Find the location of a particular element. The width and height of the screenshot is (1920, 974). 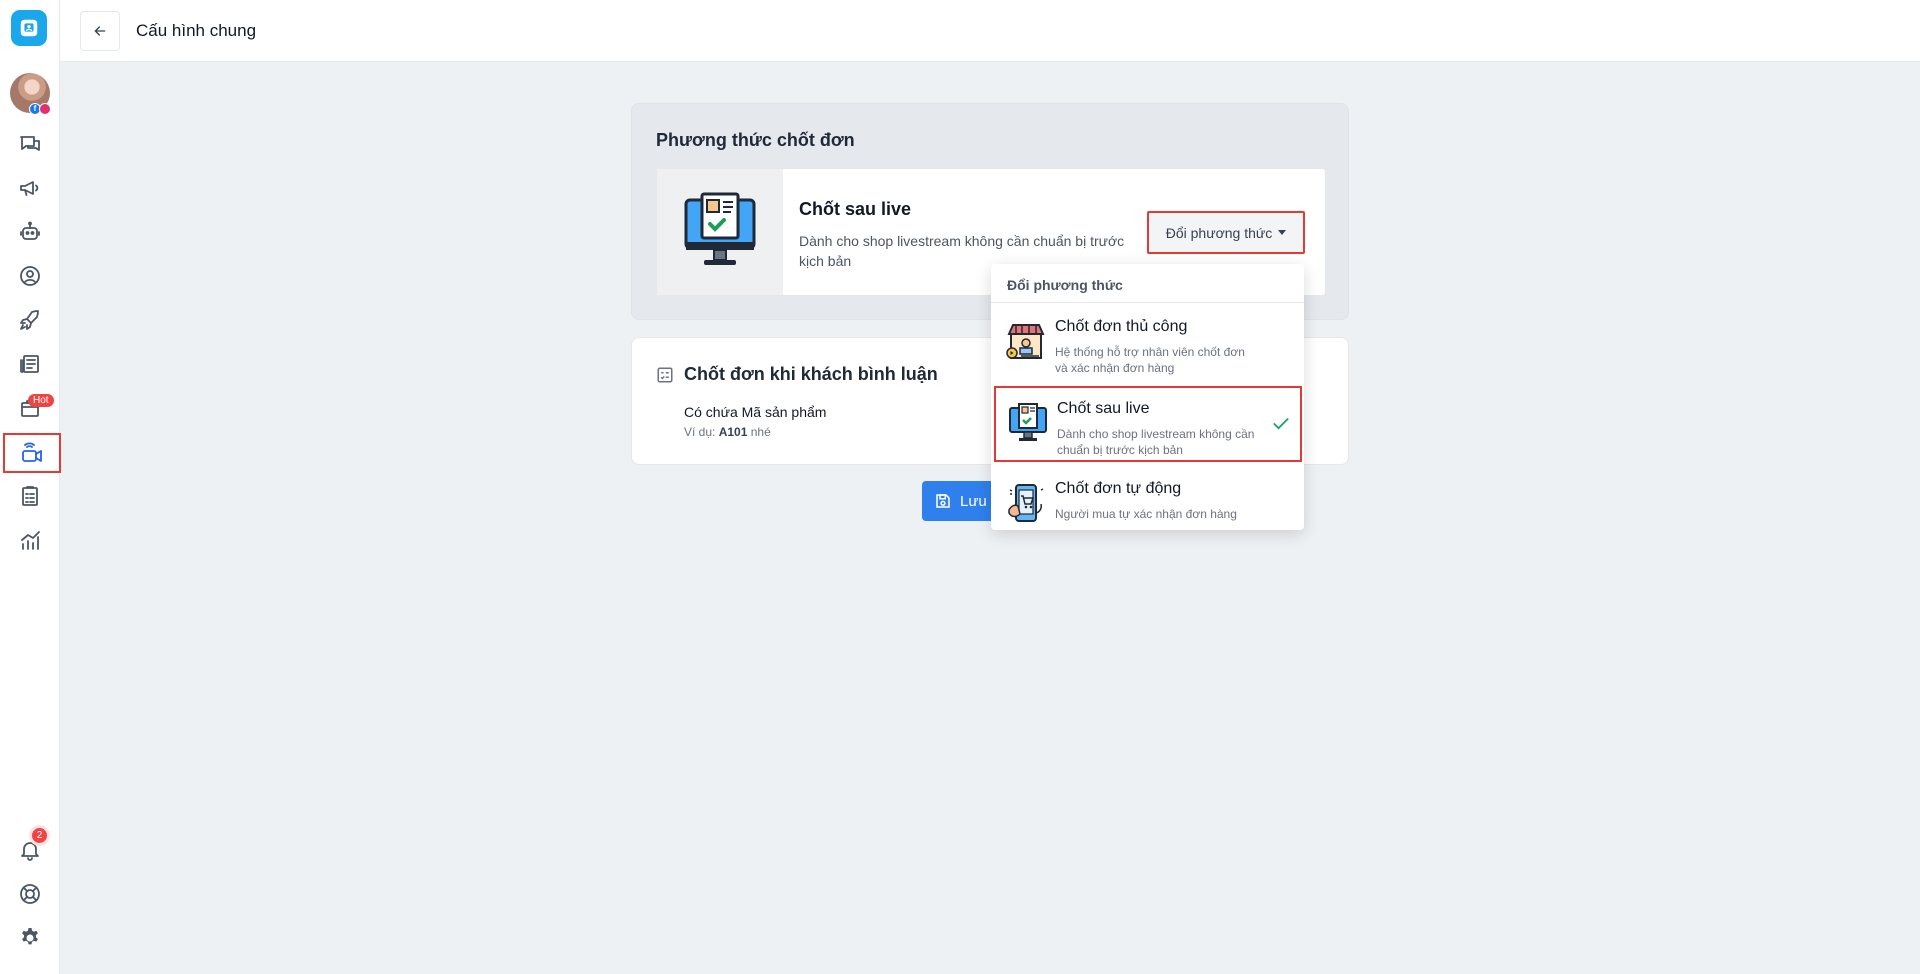

nav-rocket-icon is located at coordinates (30, 320).